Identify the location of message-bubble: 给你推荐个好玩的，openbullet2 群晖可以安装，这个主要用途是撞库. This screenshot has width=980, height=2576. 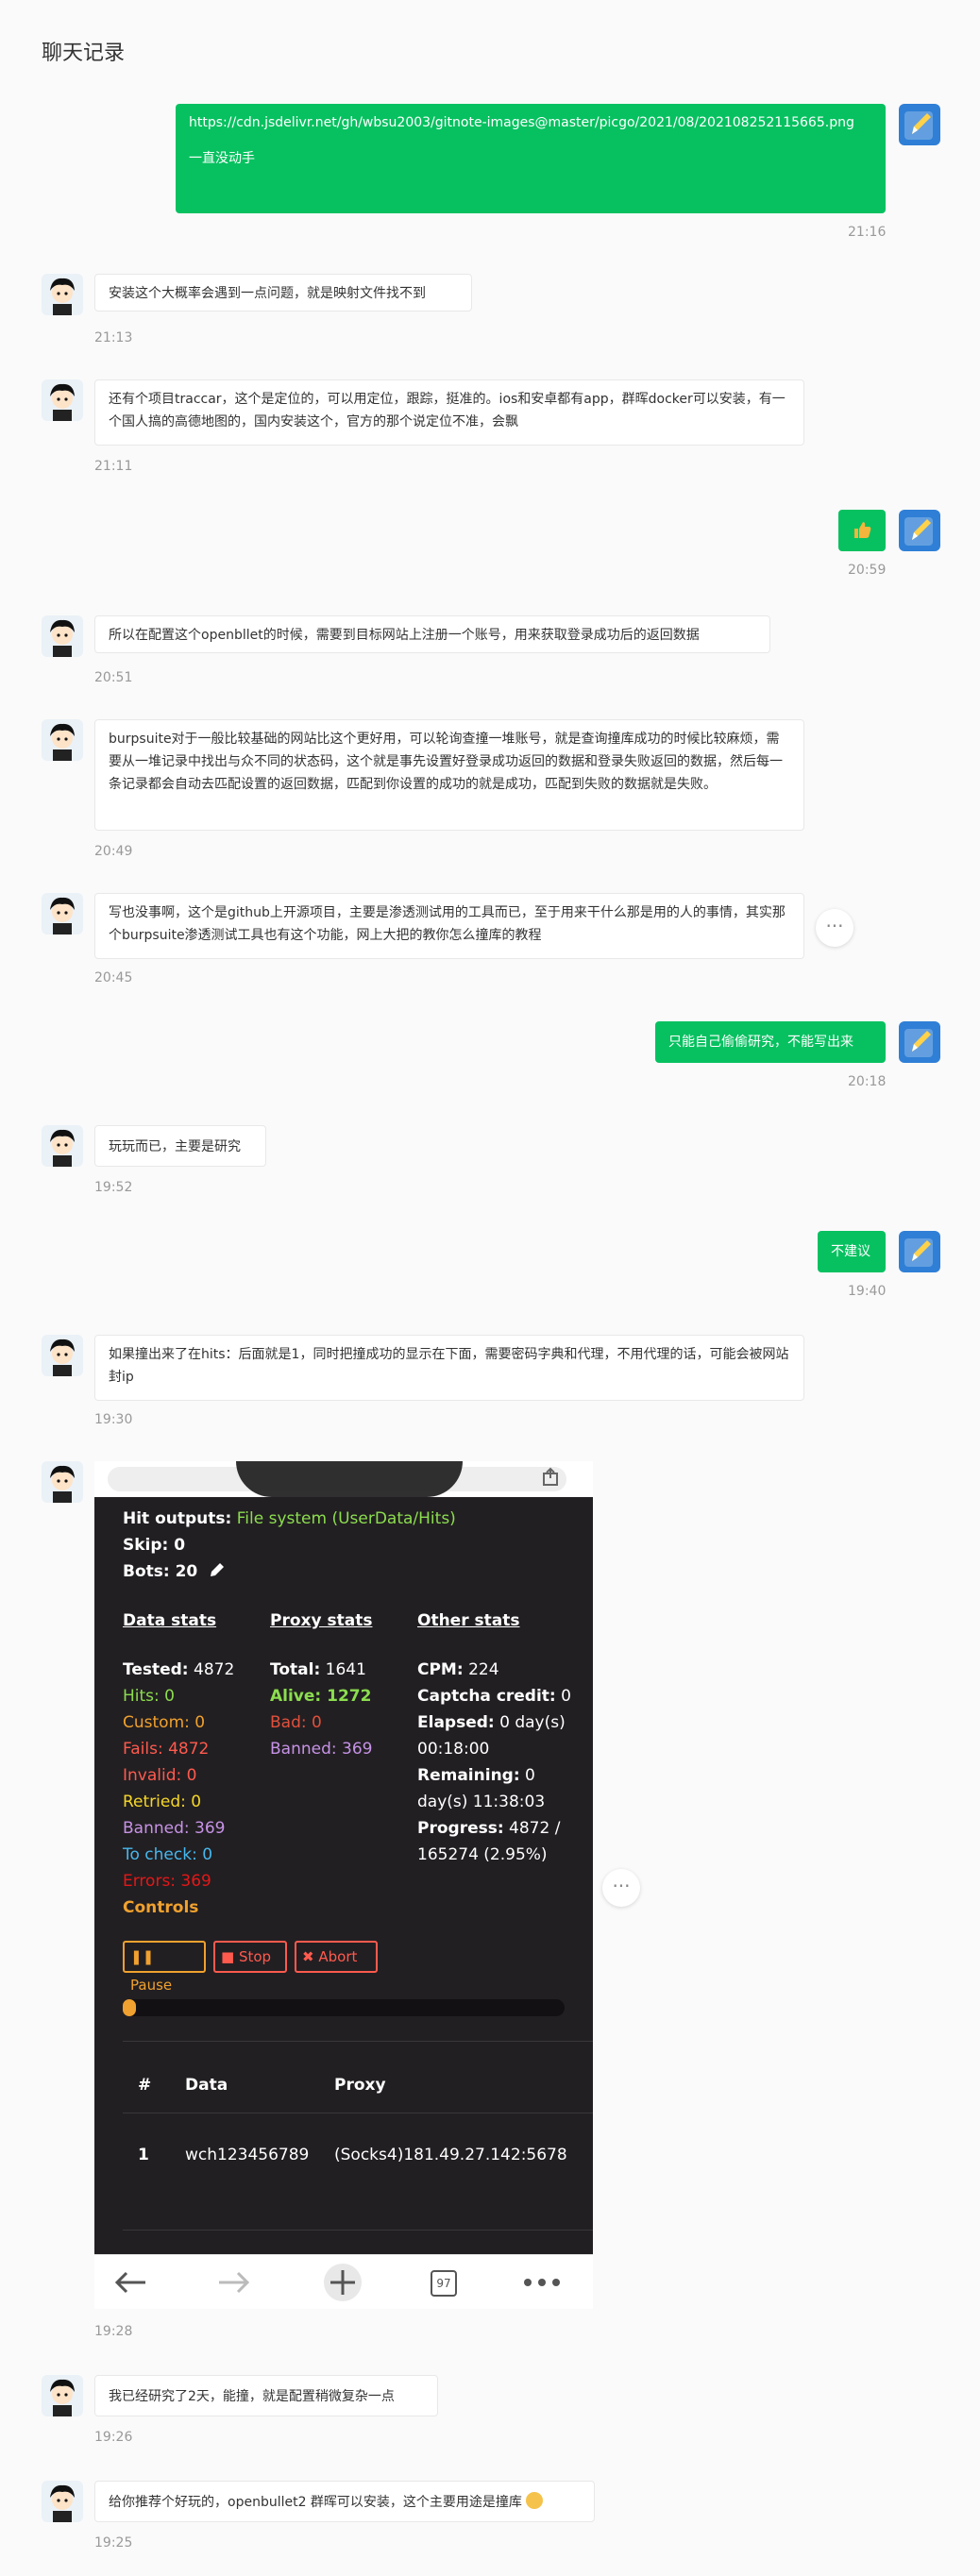
(344, 2502).